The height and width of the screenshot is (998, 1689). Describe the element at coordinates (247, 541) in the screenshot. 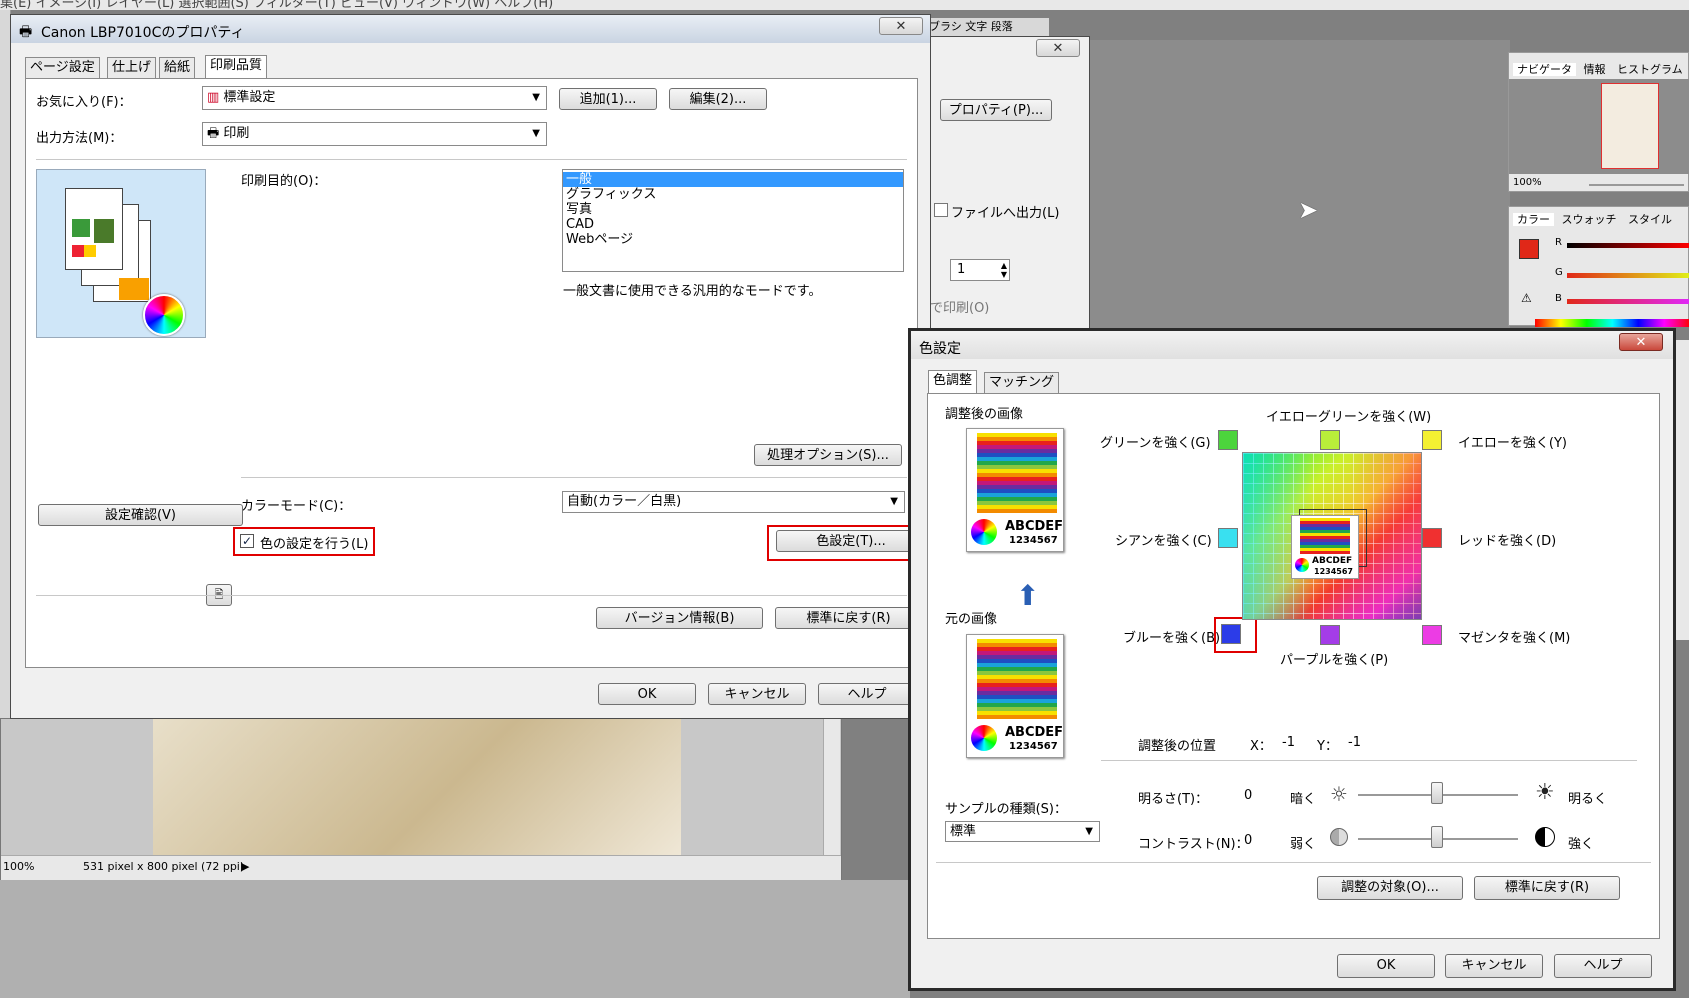

I see `color-settings-checkbox: ✓` at that location.